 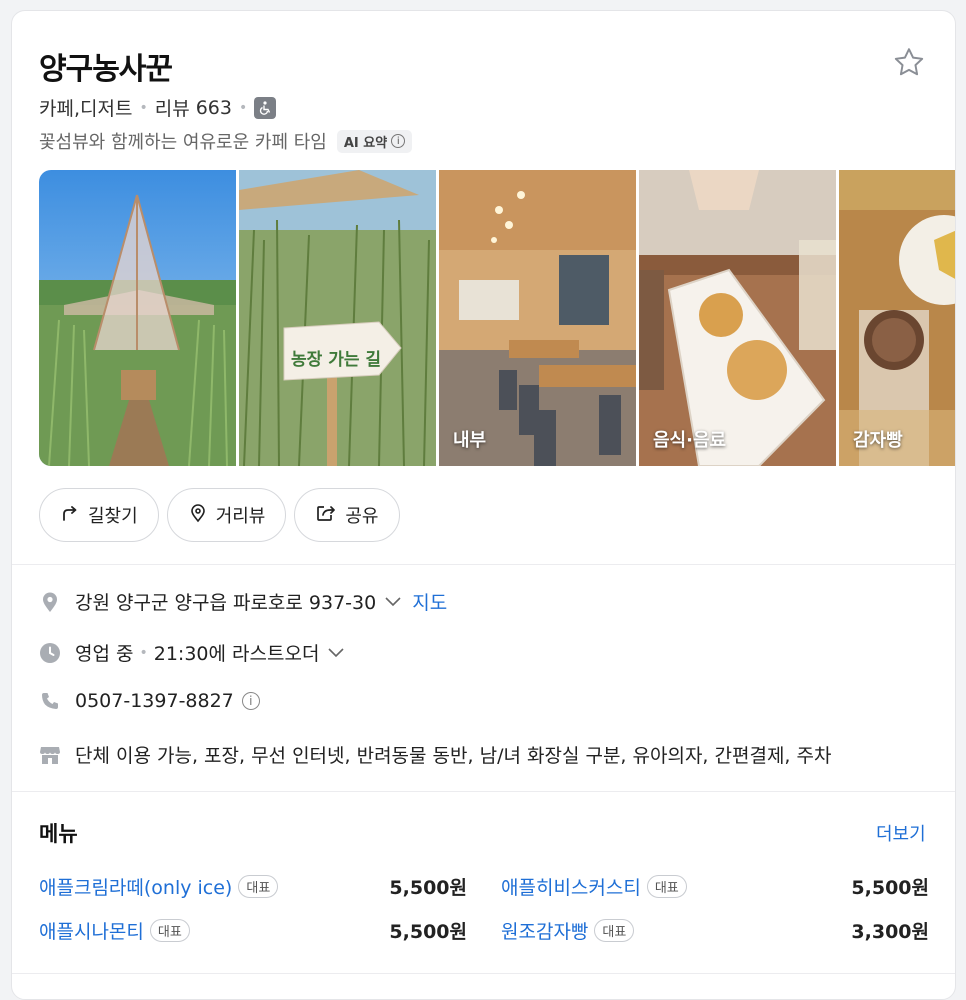 I want to click on menu-item-name: 애플크림라떼(only ice), so click(x=135, y=886).